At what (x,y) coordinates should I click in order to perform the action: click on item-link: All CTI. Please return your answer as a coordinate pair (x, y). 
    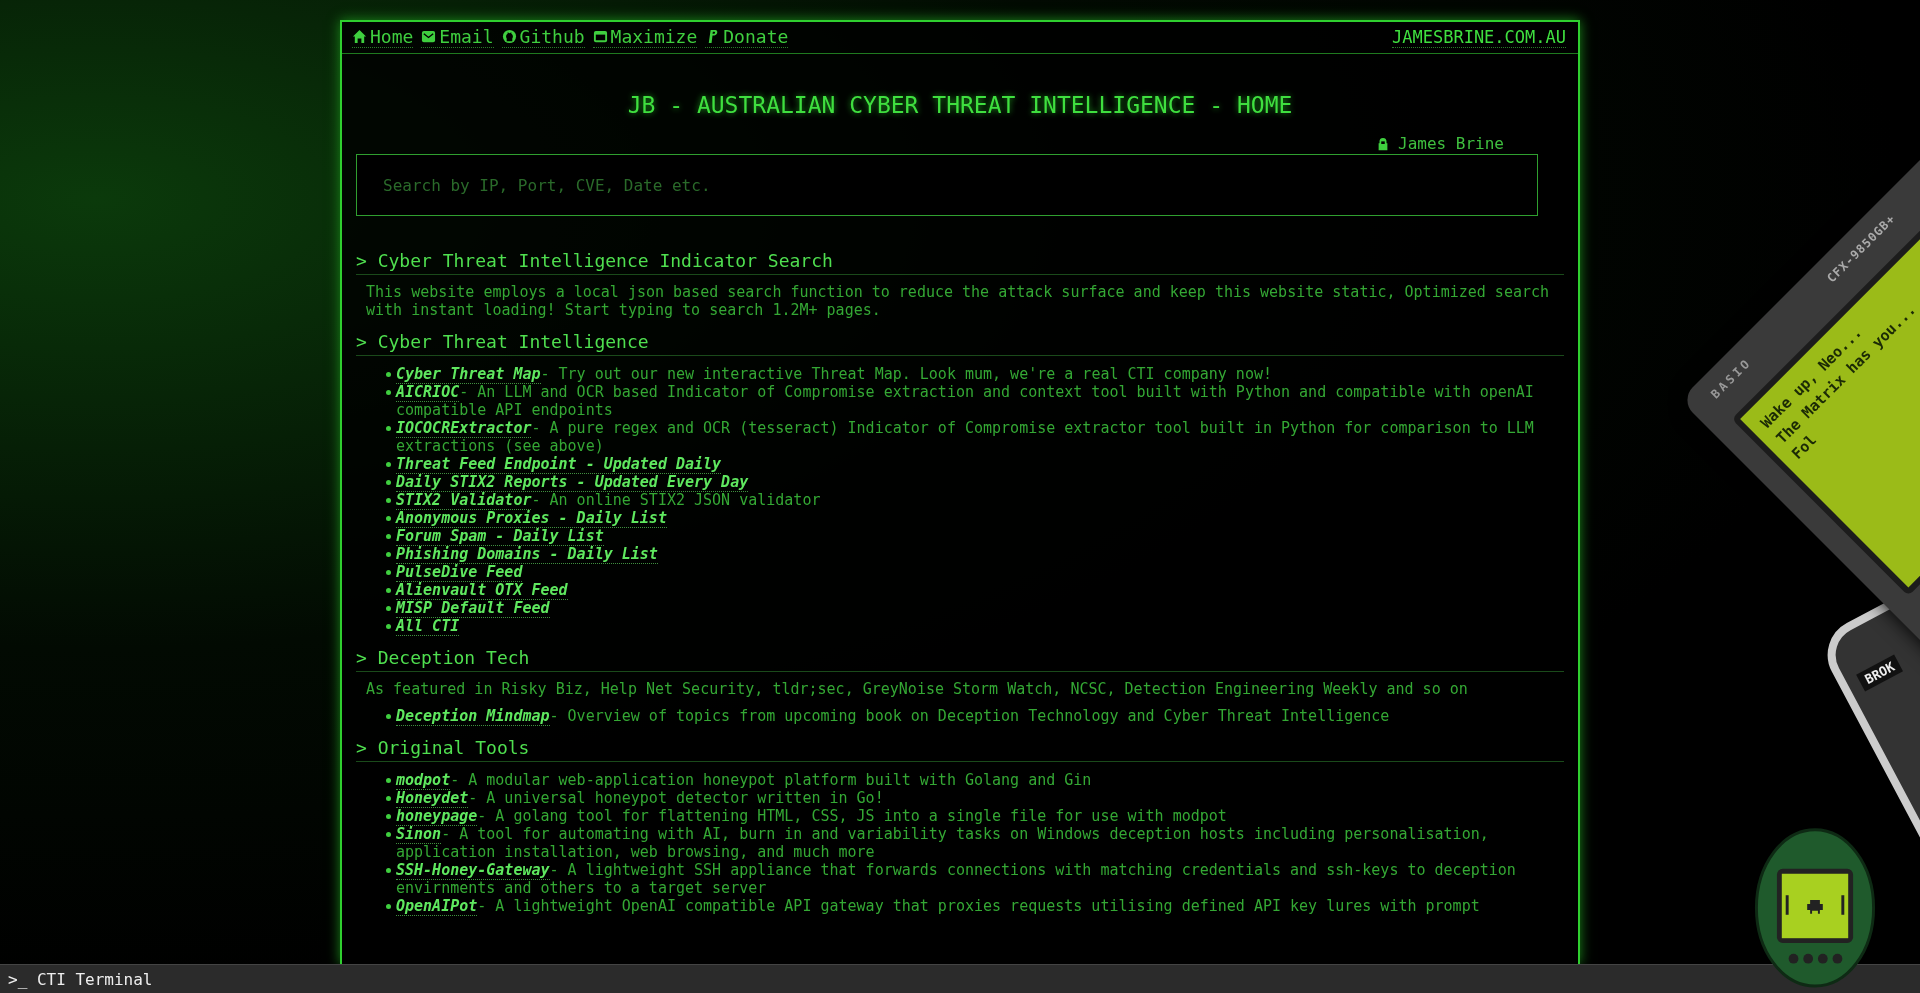
    Looking at the image, I should click on (428, 626).